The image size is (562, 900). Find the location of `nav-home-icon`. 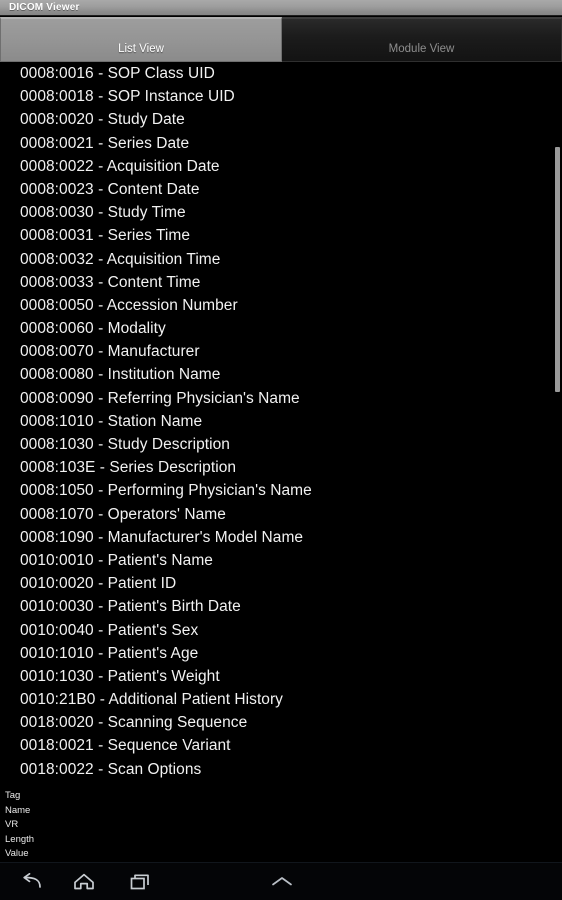

nav-home-icon is located at coordinates (84, 882).